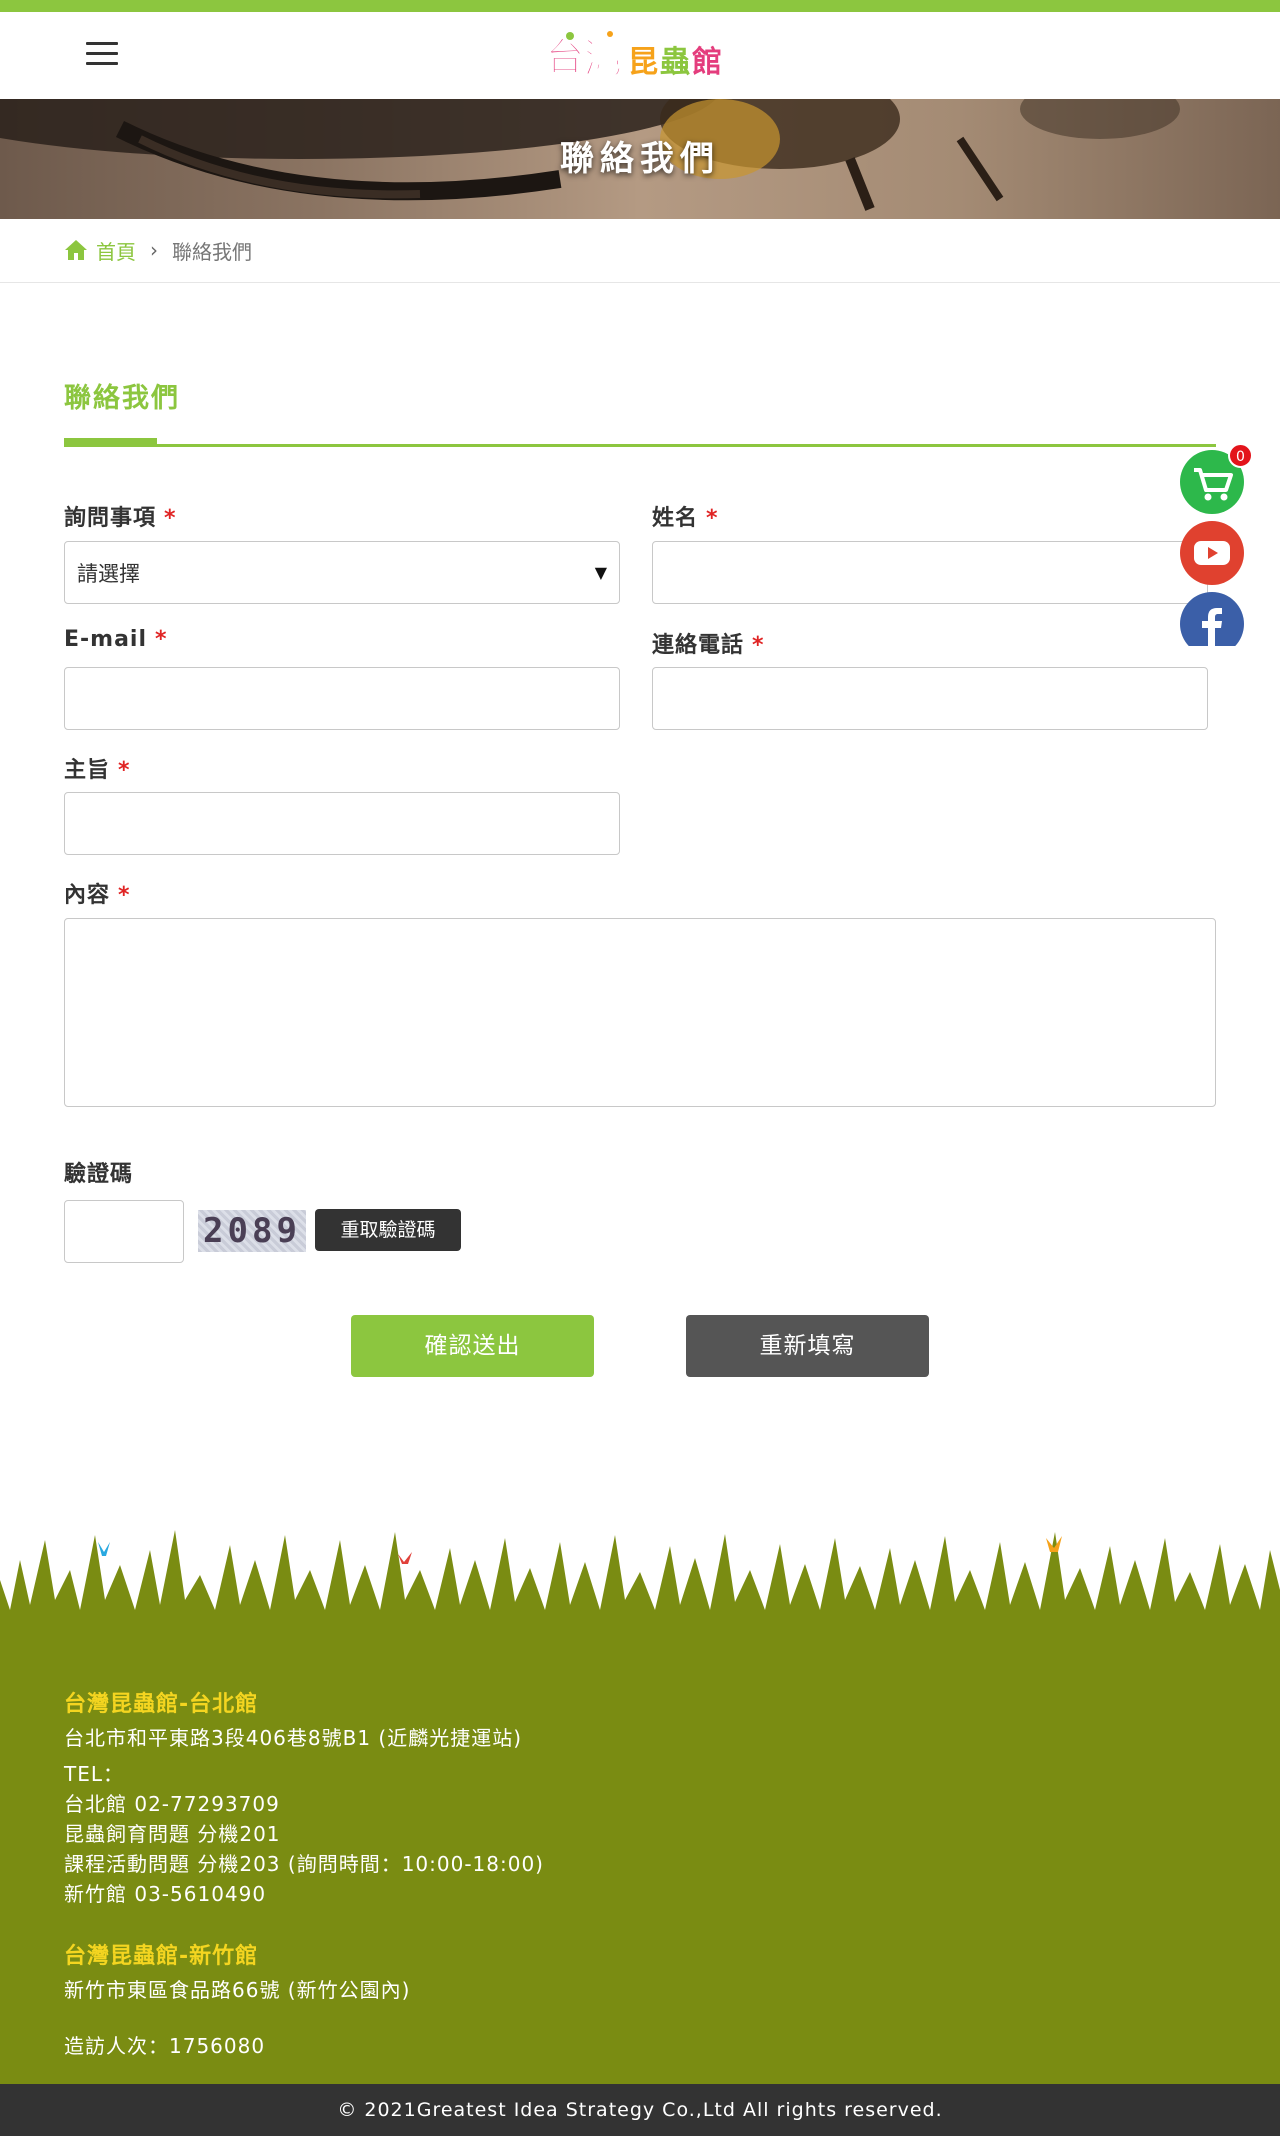 Image resolution: width=1280 pixels, height=2136 pixels. What do you see at coordinates (110, 442) in the screenshot?
I see `section-title-accent` at bounding box center [110, 442].